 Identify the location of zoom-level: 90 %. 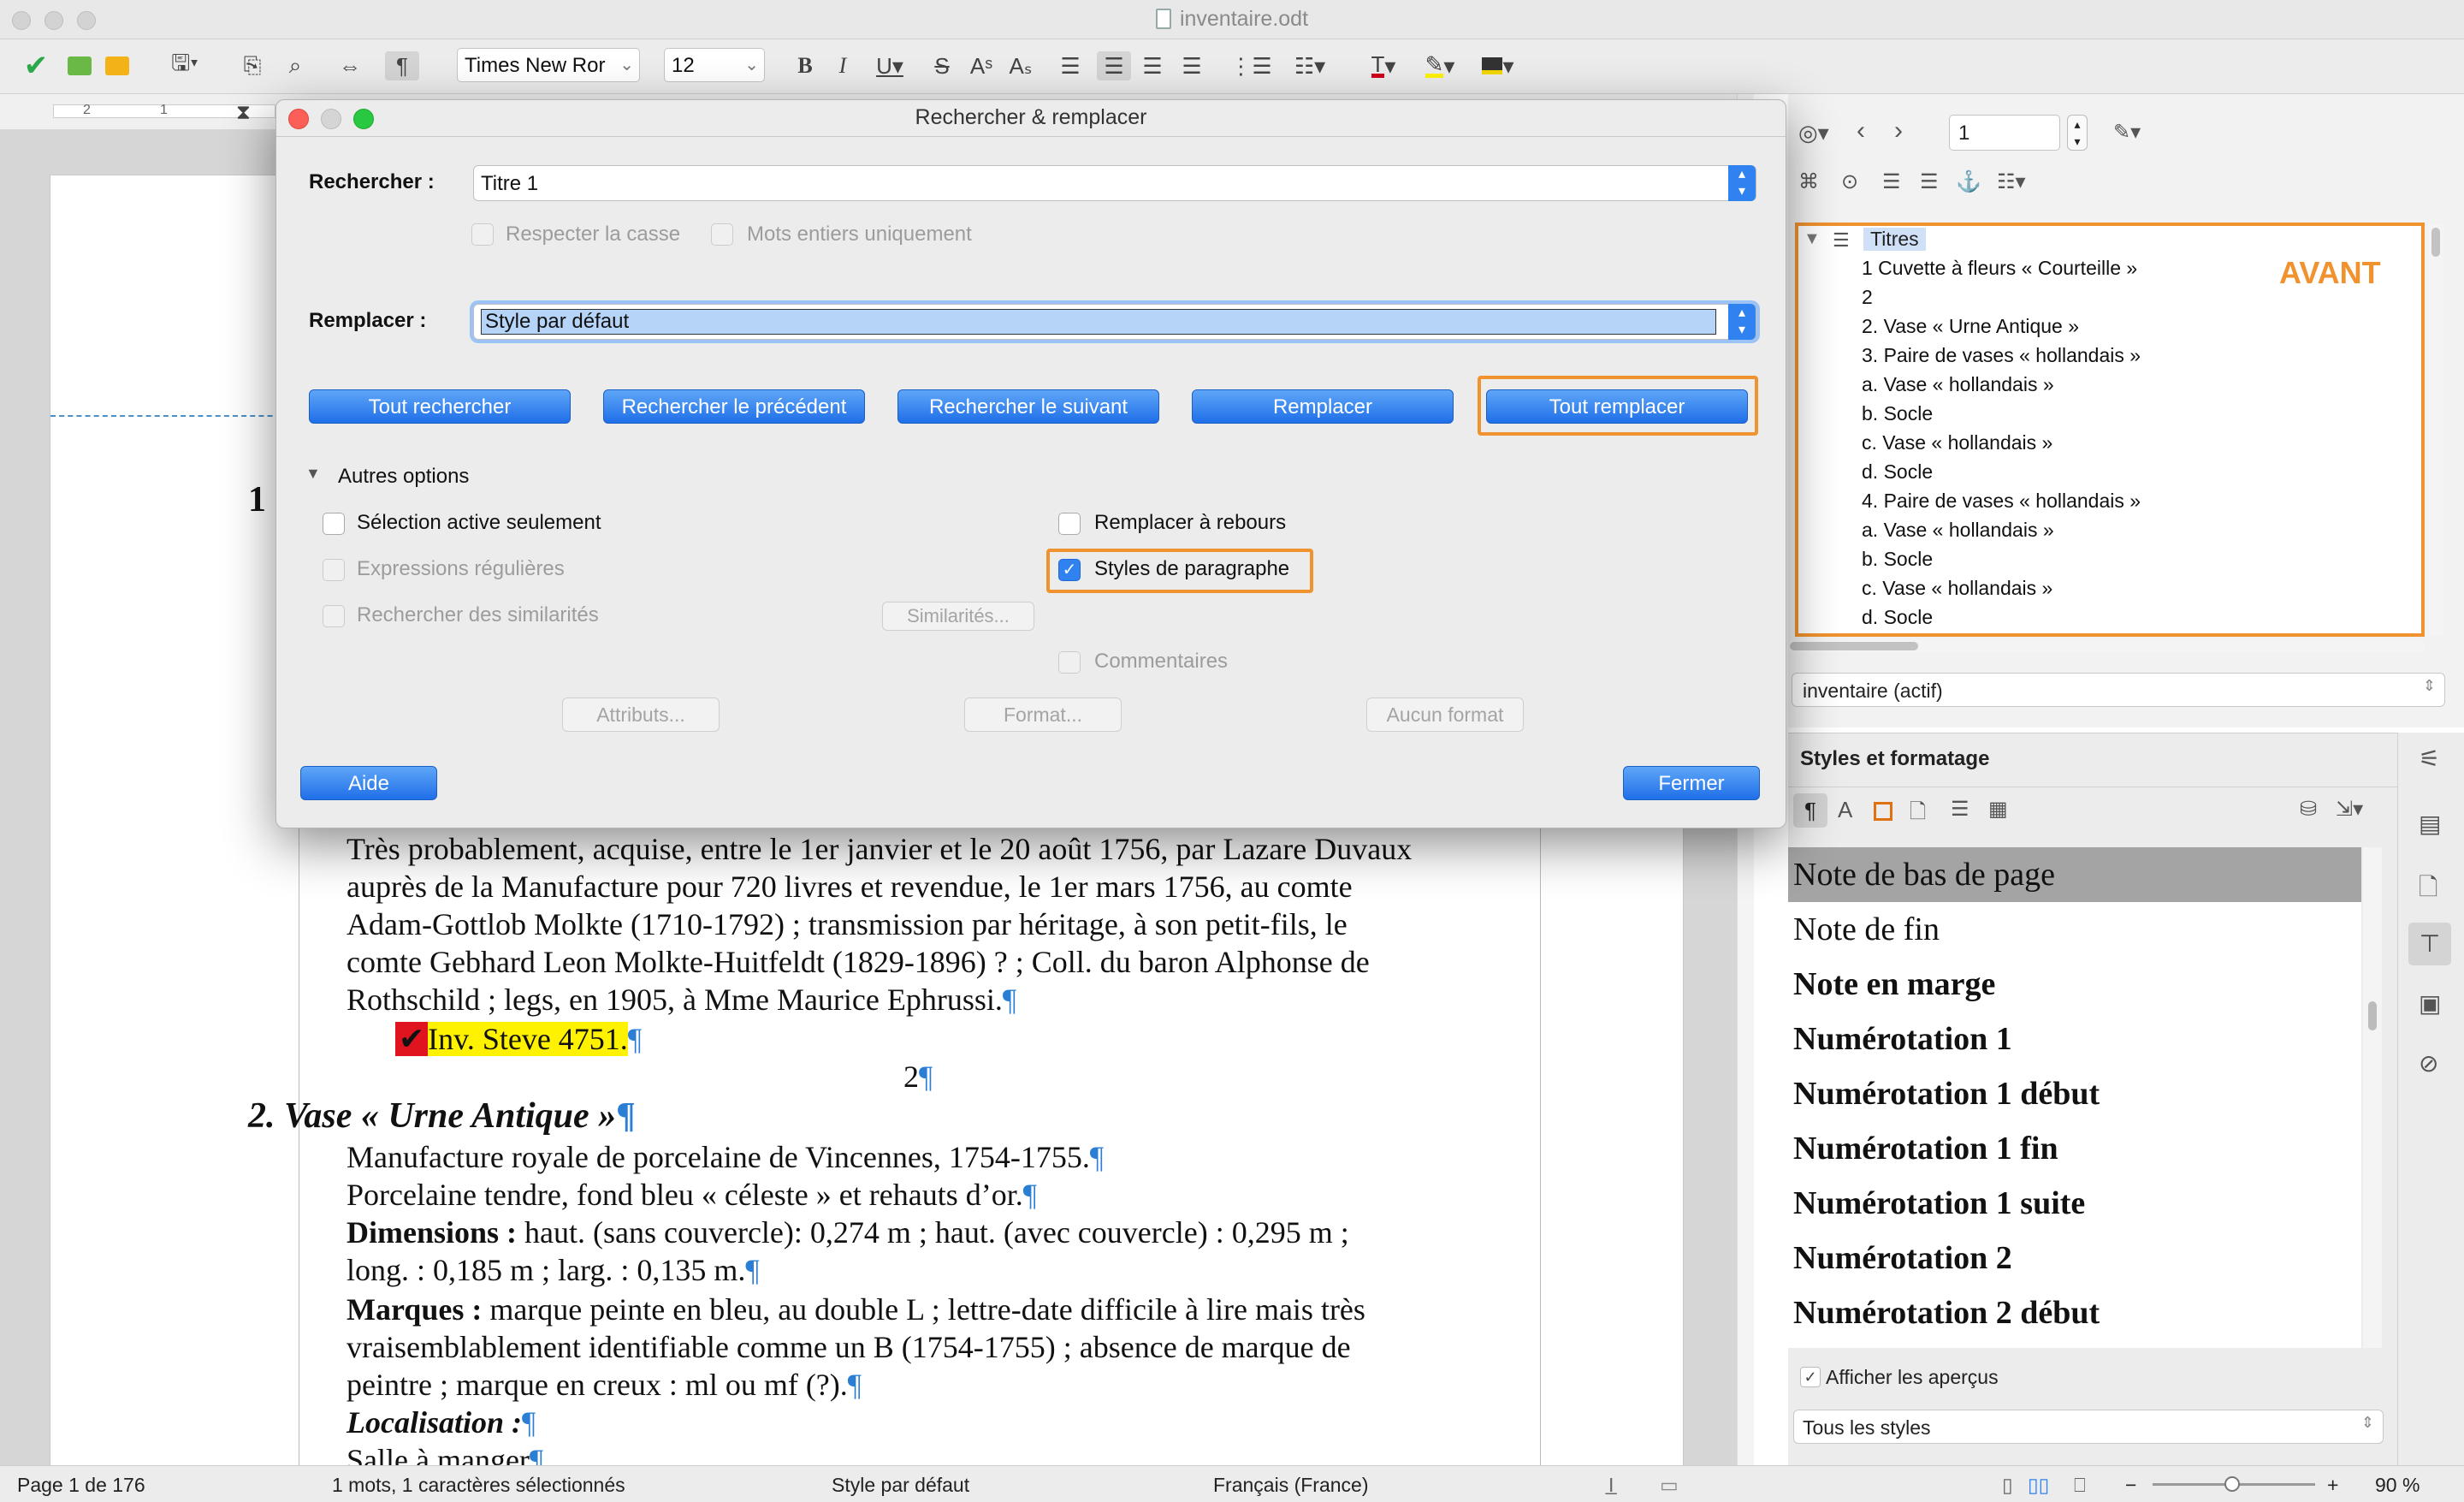
(2397, 1485).